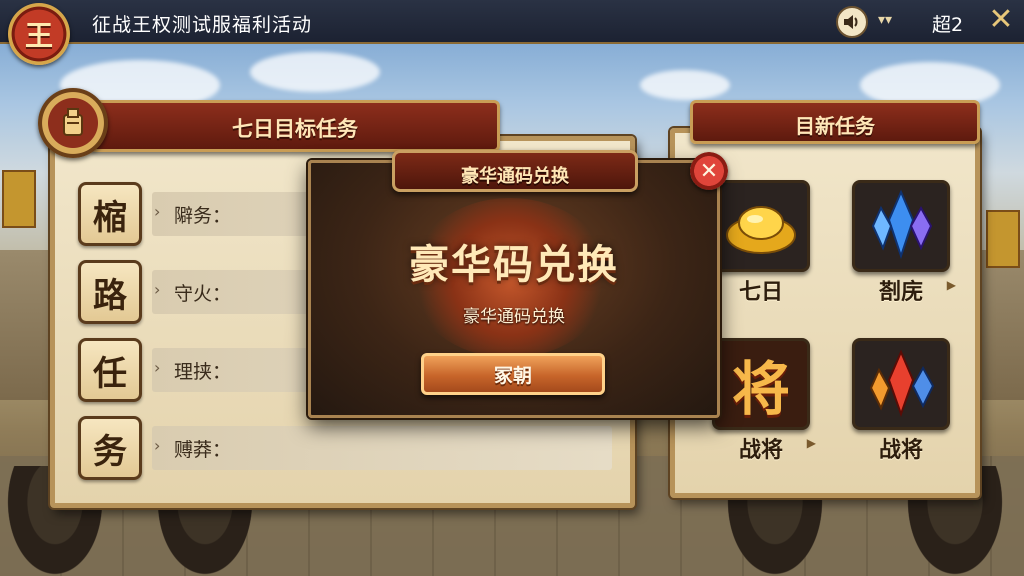 The width and height of the screenshot is (1024, 576). What do you see at coordinates (110, 292) in the screenshot?
I see `task-row-glyph: 路` at bounding box center [110, 292].